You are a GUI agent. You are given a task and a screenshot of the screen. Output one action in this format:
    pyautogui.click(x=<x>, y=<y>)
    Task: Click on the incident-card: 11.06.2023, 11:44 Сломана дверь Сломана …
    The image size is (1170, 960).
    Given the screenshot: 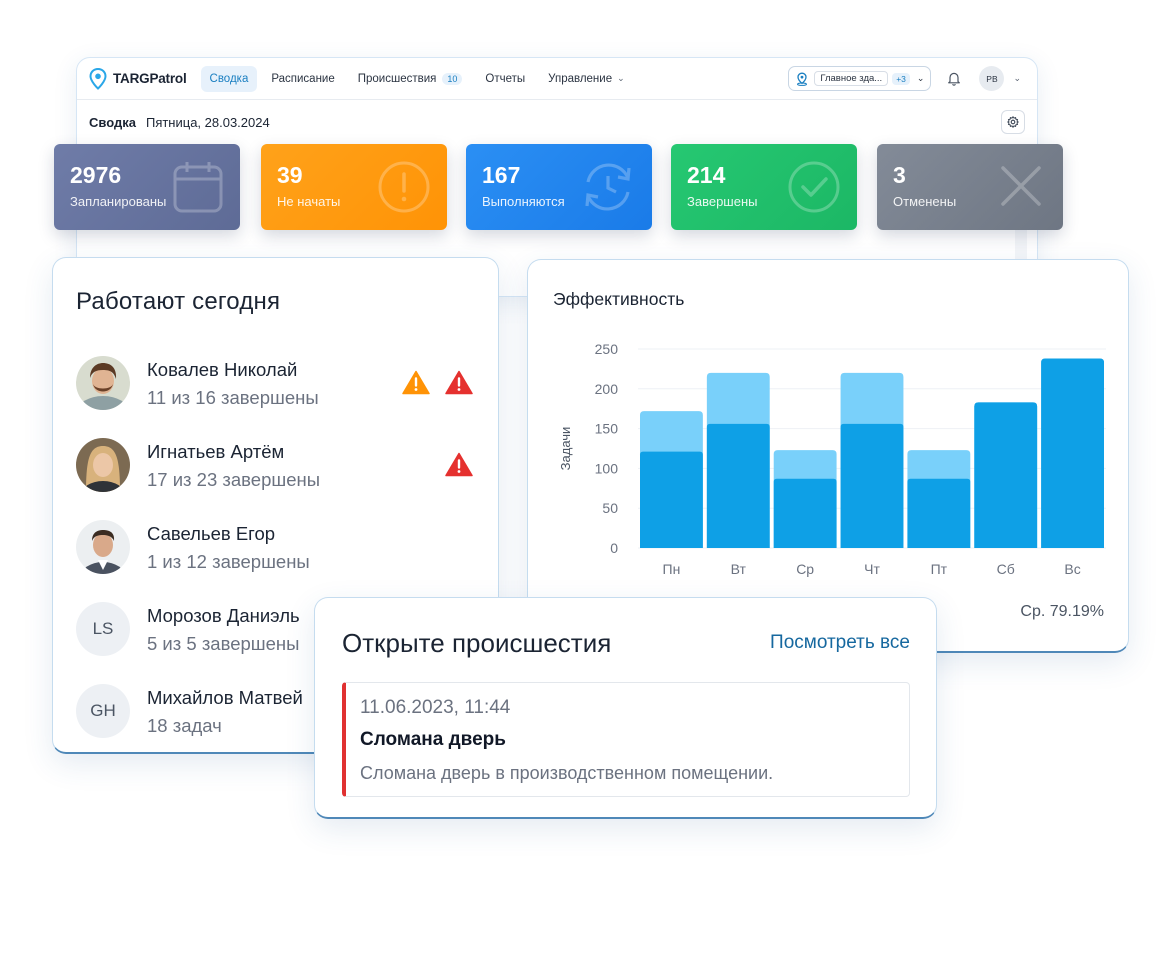 What is the action you would take?
    pyautogui.click(x=626, y=739)
    